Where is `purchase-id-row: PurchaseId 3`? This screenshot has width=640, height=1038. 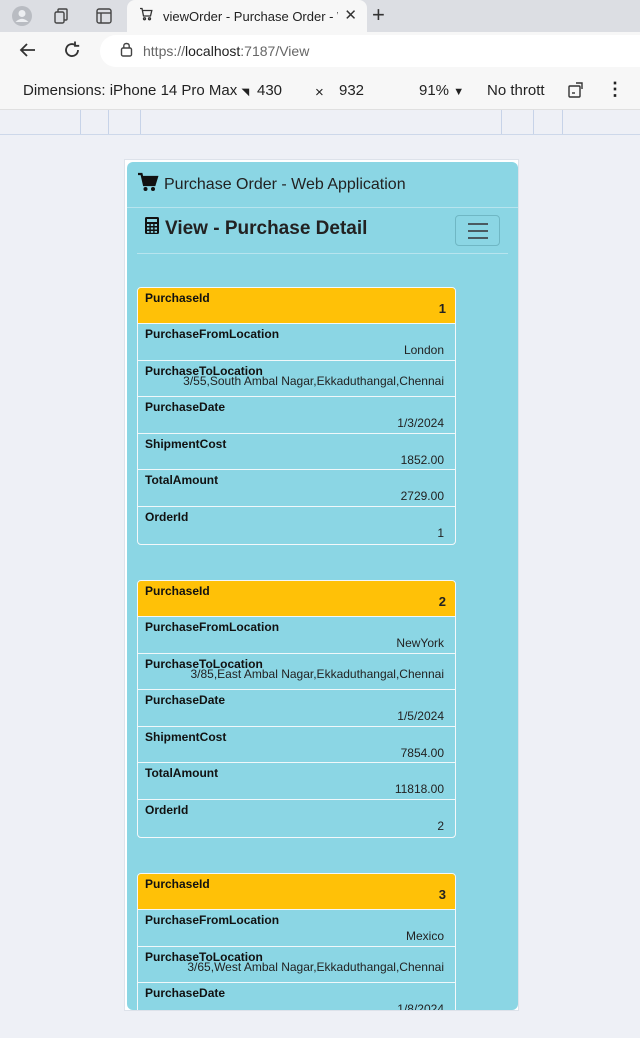 purchase-id-row: PurchaseId 3 is located at coordinates (296, 892).